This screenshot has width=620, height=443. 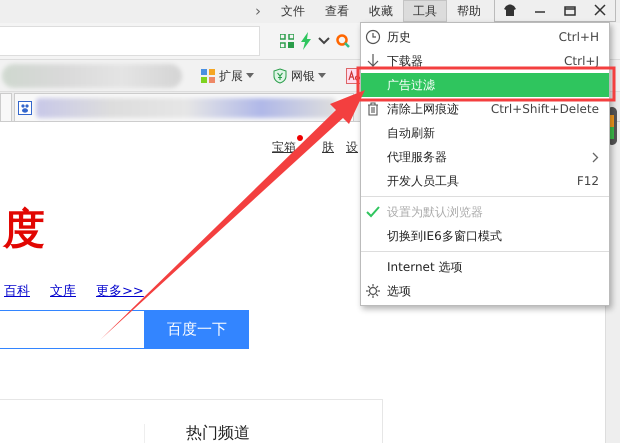 What do you see at coordinates (510, 10) in the screenshot?
I see `skin-icon` at bounding box center [510, 10].